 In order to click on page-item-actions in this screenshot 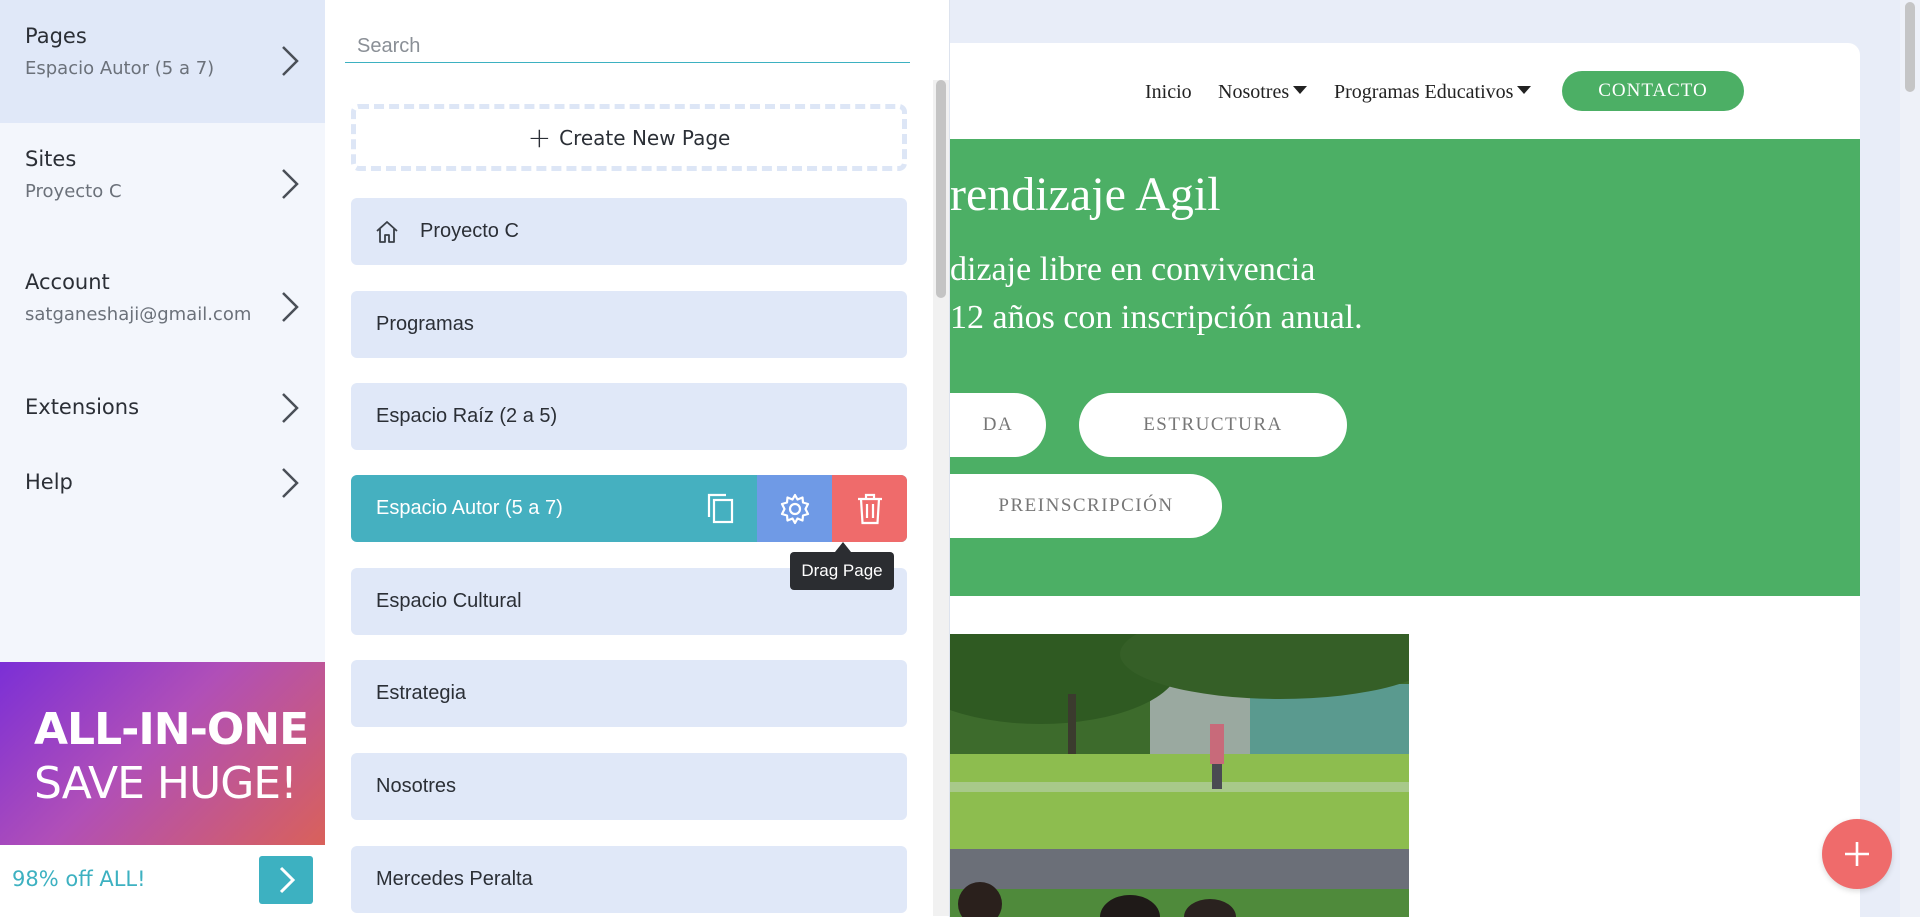, I will do `click(794, 508)`.